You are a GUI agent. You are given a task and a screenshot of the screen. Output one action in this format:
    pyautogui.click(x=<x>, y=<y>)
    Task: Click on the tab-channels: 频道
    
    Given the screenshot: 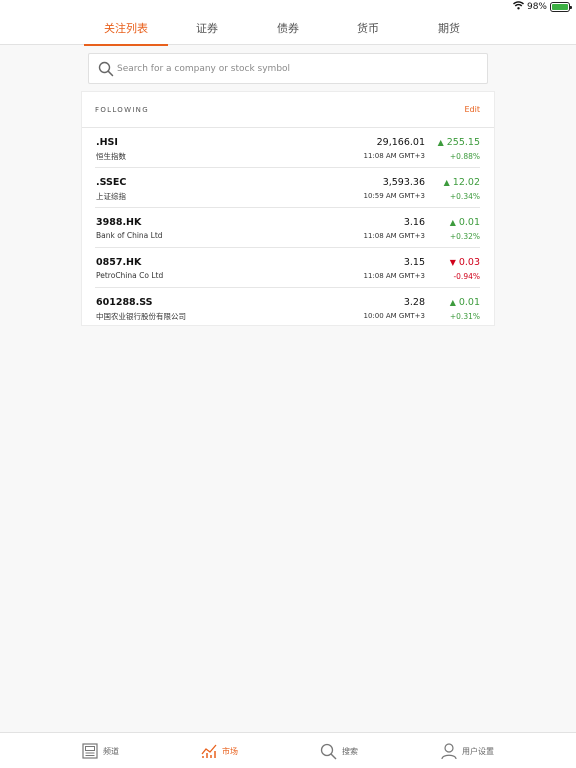 What is the action you would take?
    pyautogui.click(x=100, y=750)
    